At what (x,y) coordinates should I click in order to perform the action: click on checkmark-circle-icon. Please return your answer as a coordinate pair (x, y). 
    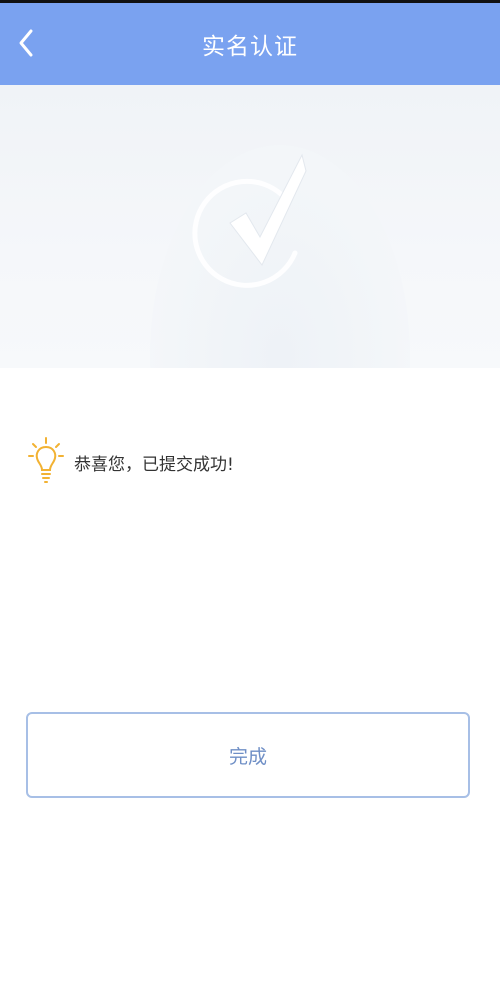
    Looking at the image, I should click on (249, 220).